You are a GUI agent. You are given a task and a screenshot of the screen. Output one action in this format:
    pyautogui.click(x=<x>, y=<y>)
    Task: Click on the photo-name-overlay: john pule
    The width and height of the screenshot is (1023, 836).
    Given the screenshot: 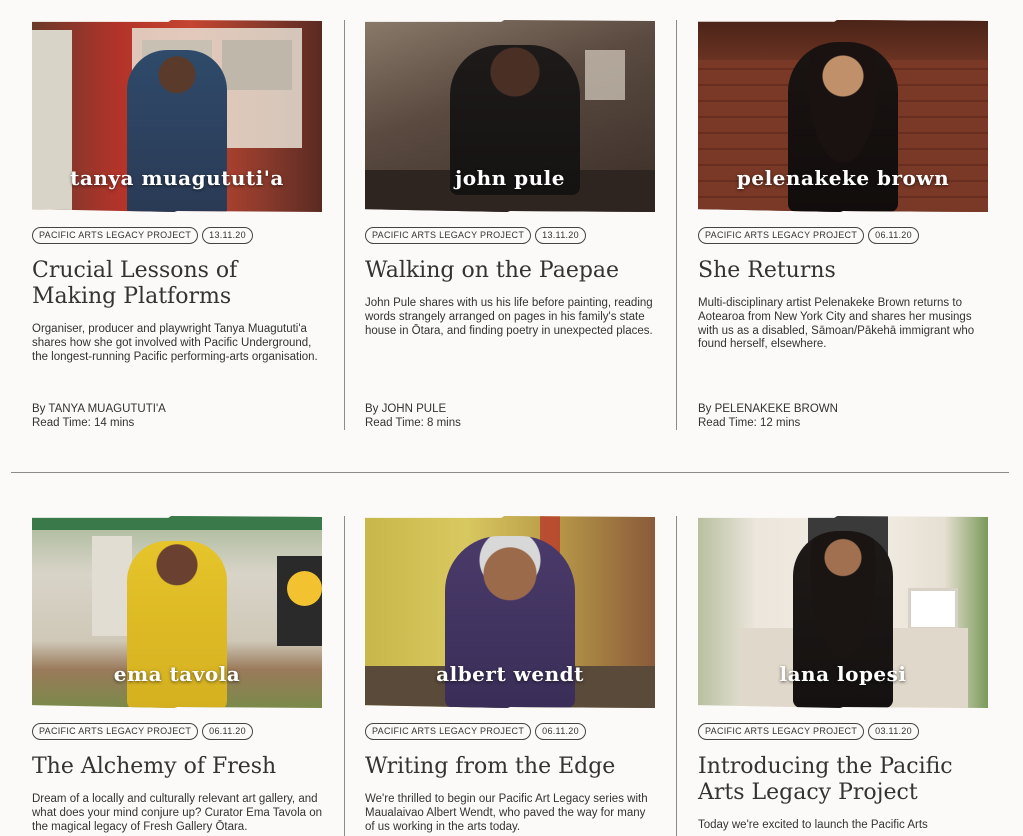 What is the action you would take?
    pyautogui.click(x=510, y=178)
    